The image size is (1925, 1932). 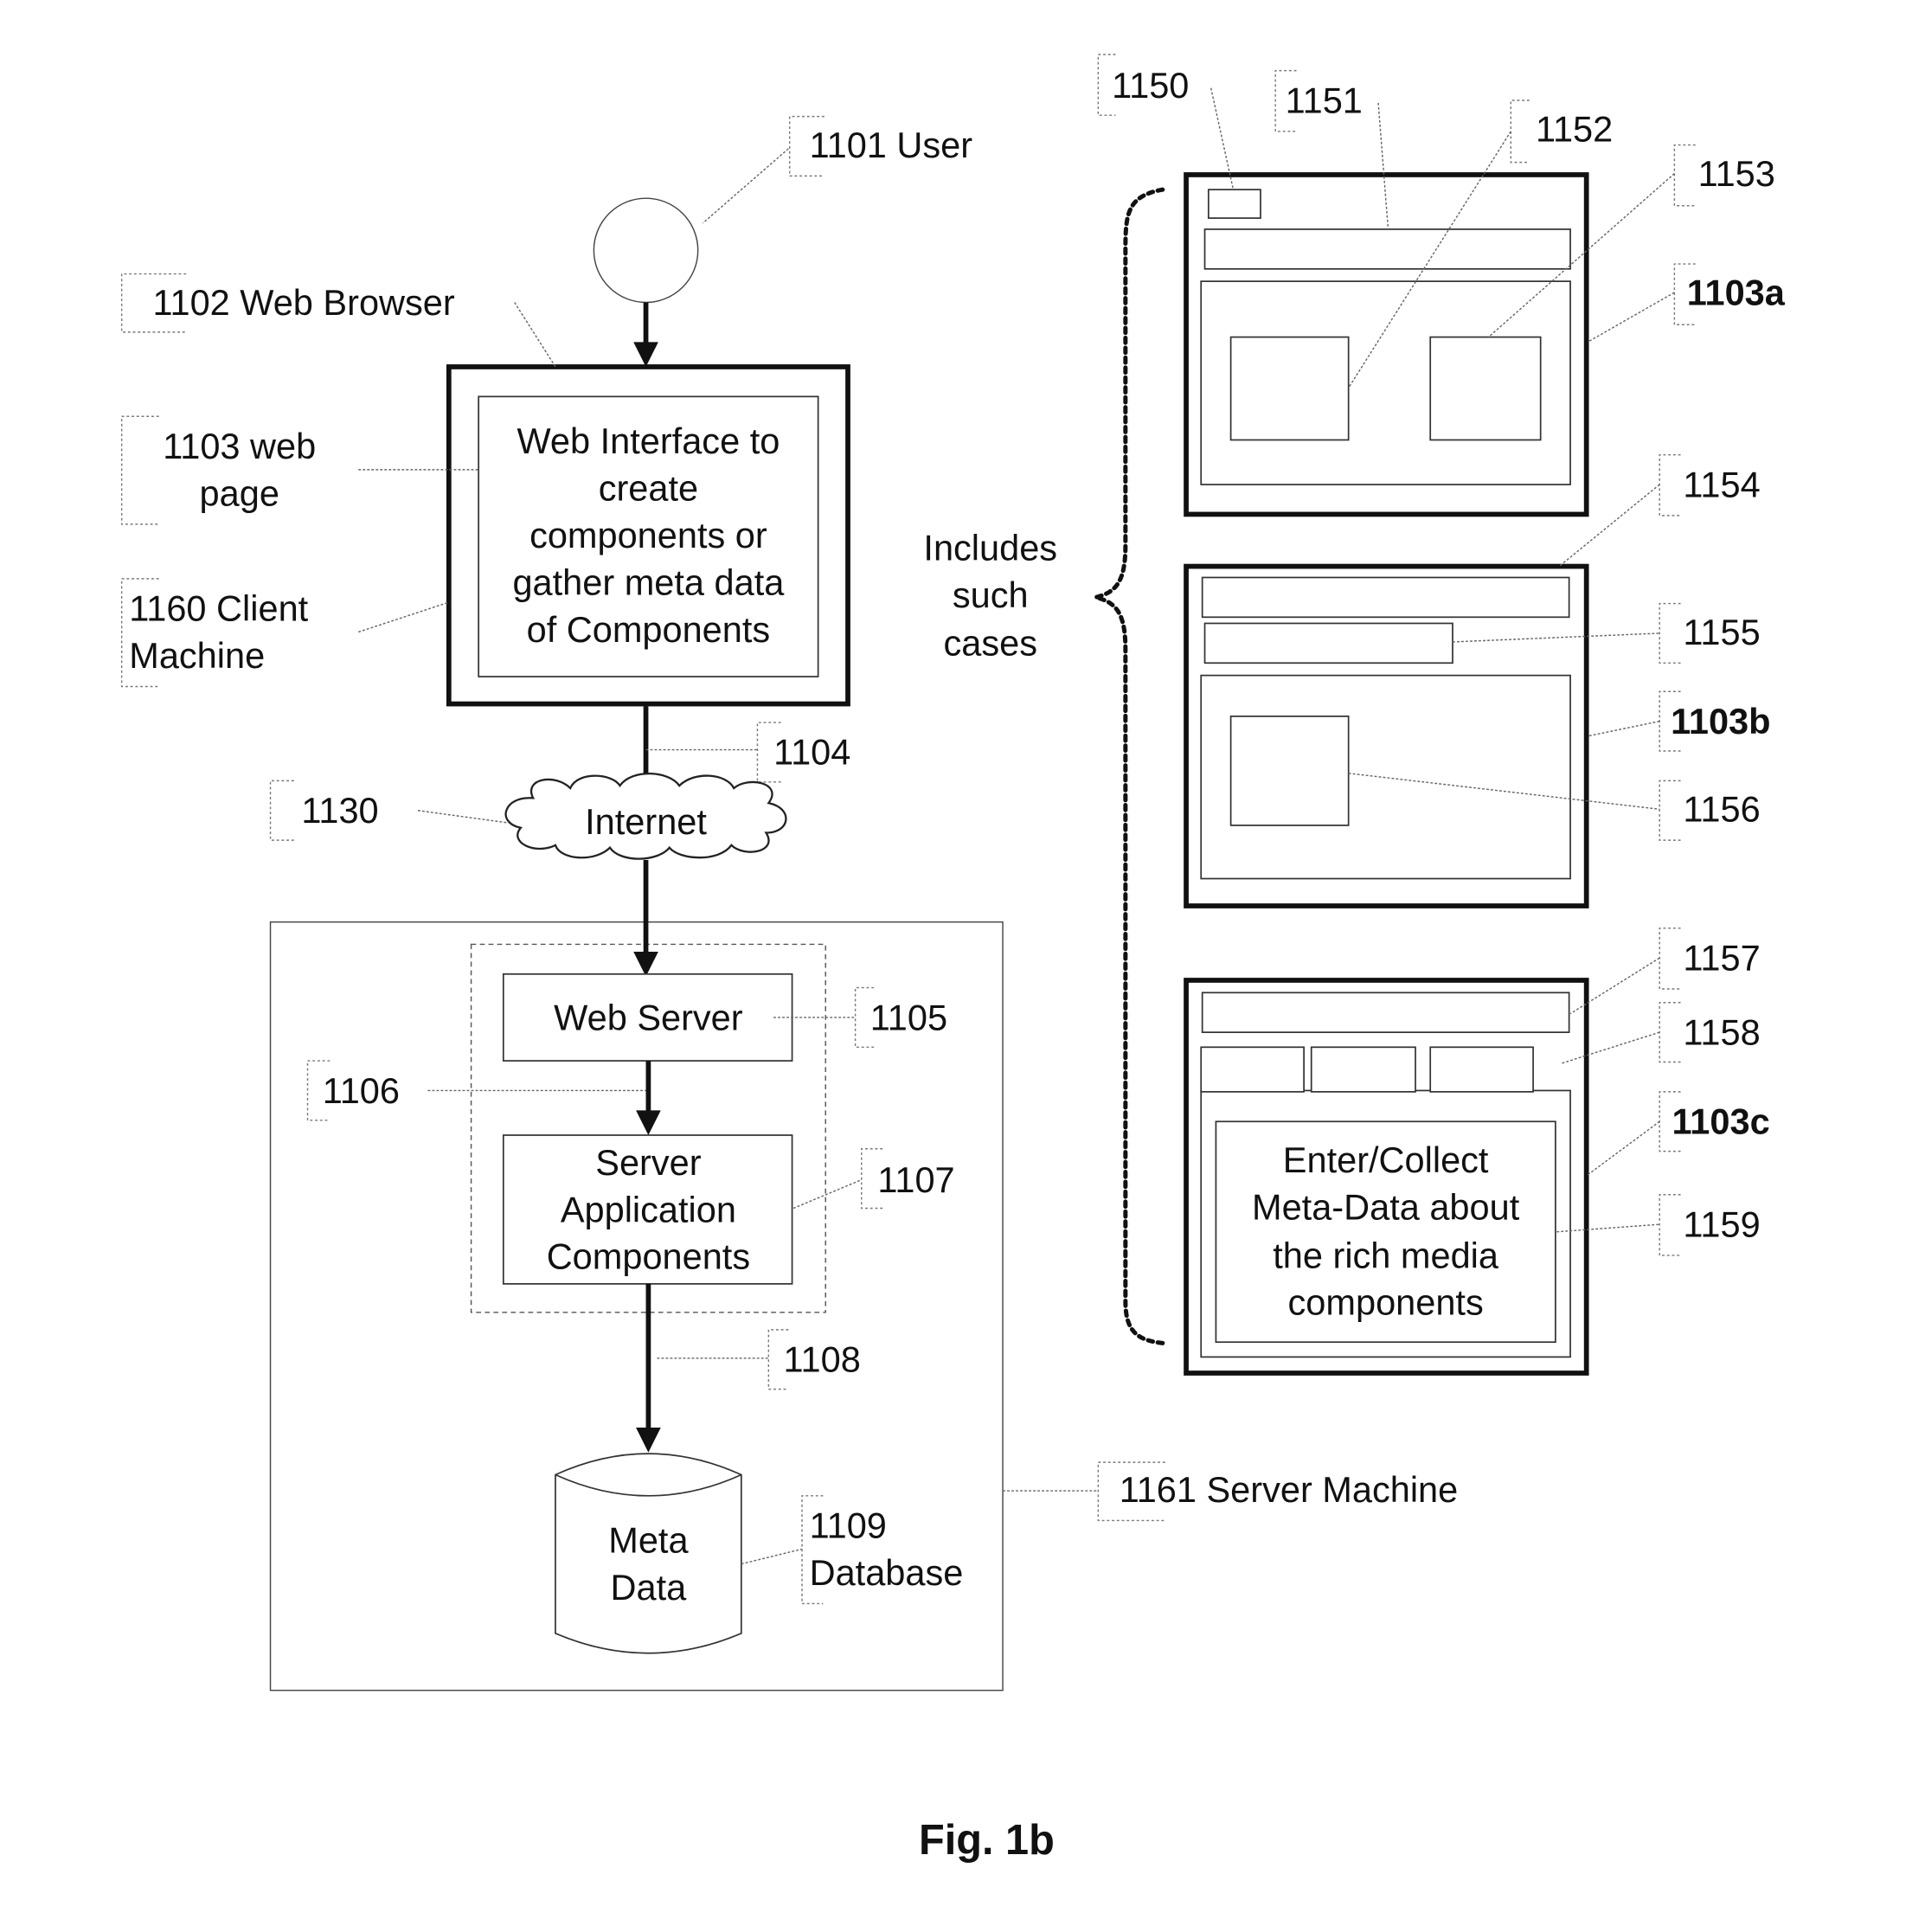 What do you see at coordinates (991, 643) in the screenshot?
I see `includes-line: cases` at bounding box center [991, 643].